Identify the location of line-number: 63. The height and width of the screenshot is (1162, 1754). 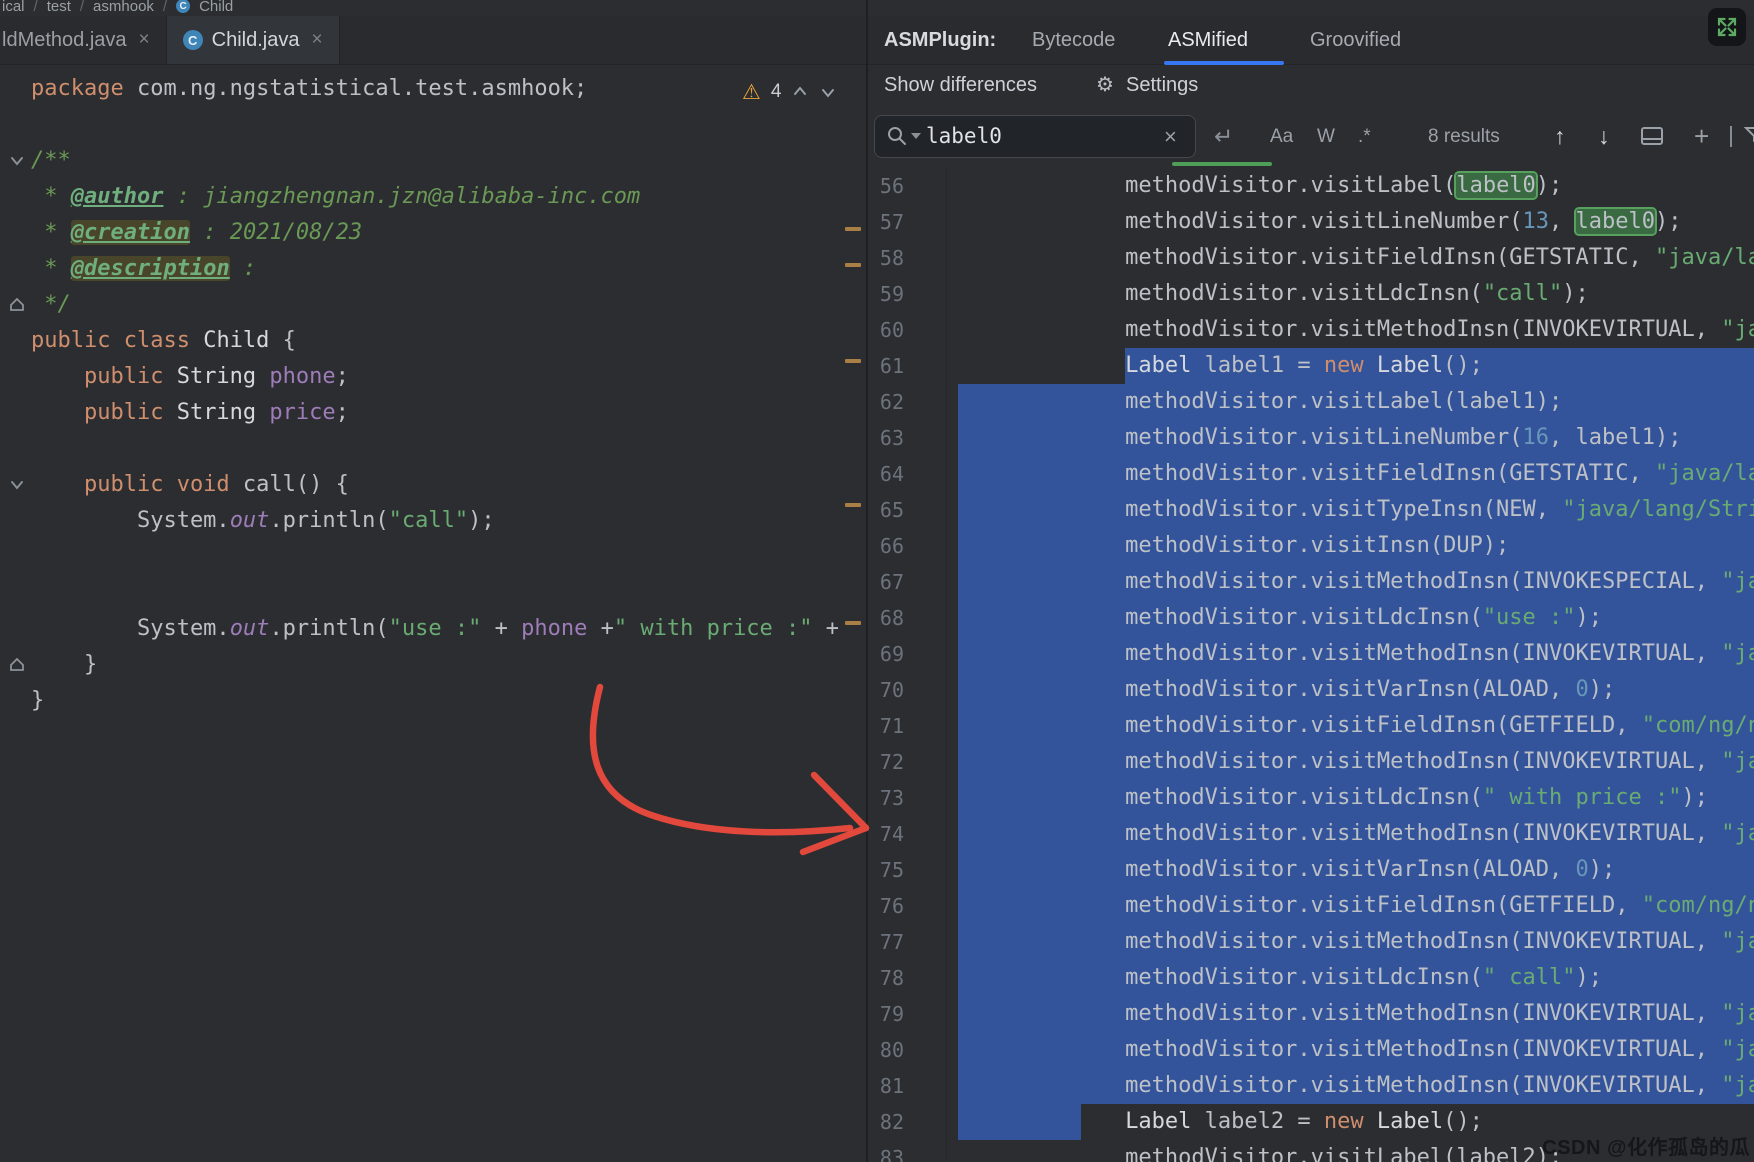
(907, 438).